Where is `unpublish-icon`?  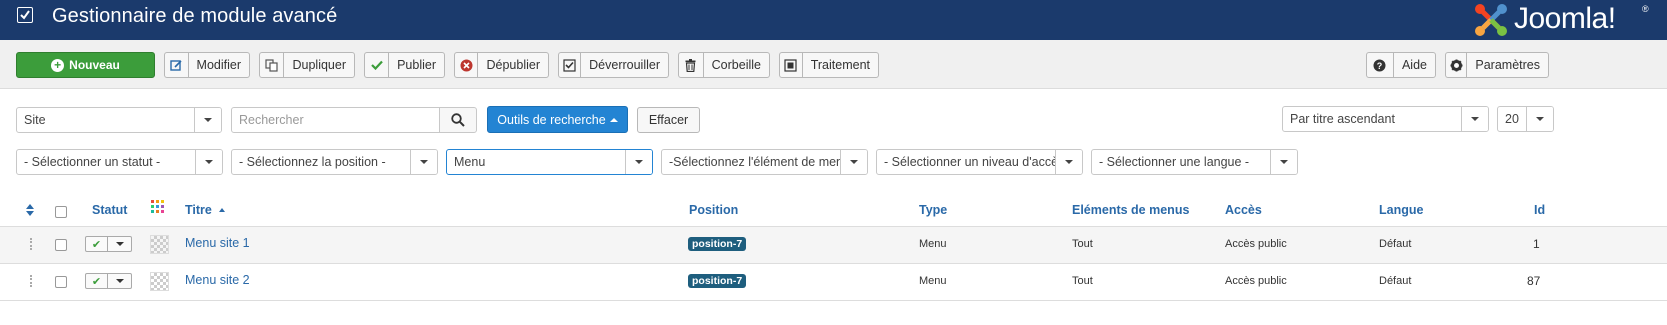
unpublish-icon is located at coordinates (467, 65).